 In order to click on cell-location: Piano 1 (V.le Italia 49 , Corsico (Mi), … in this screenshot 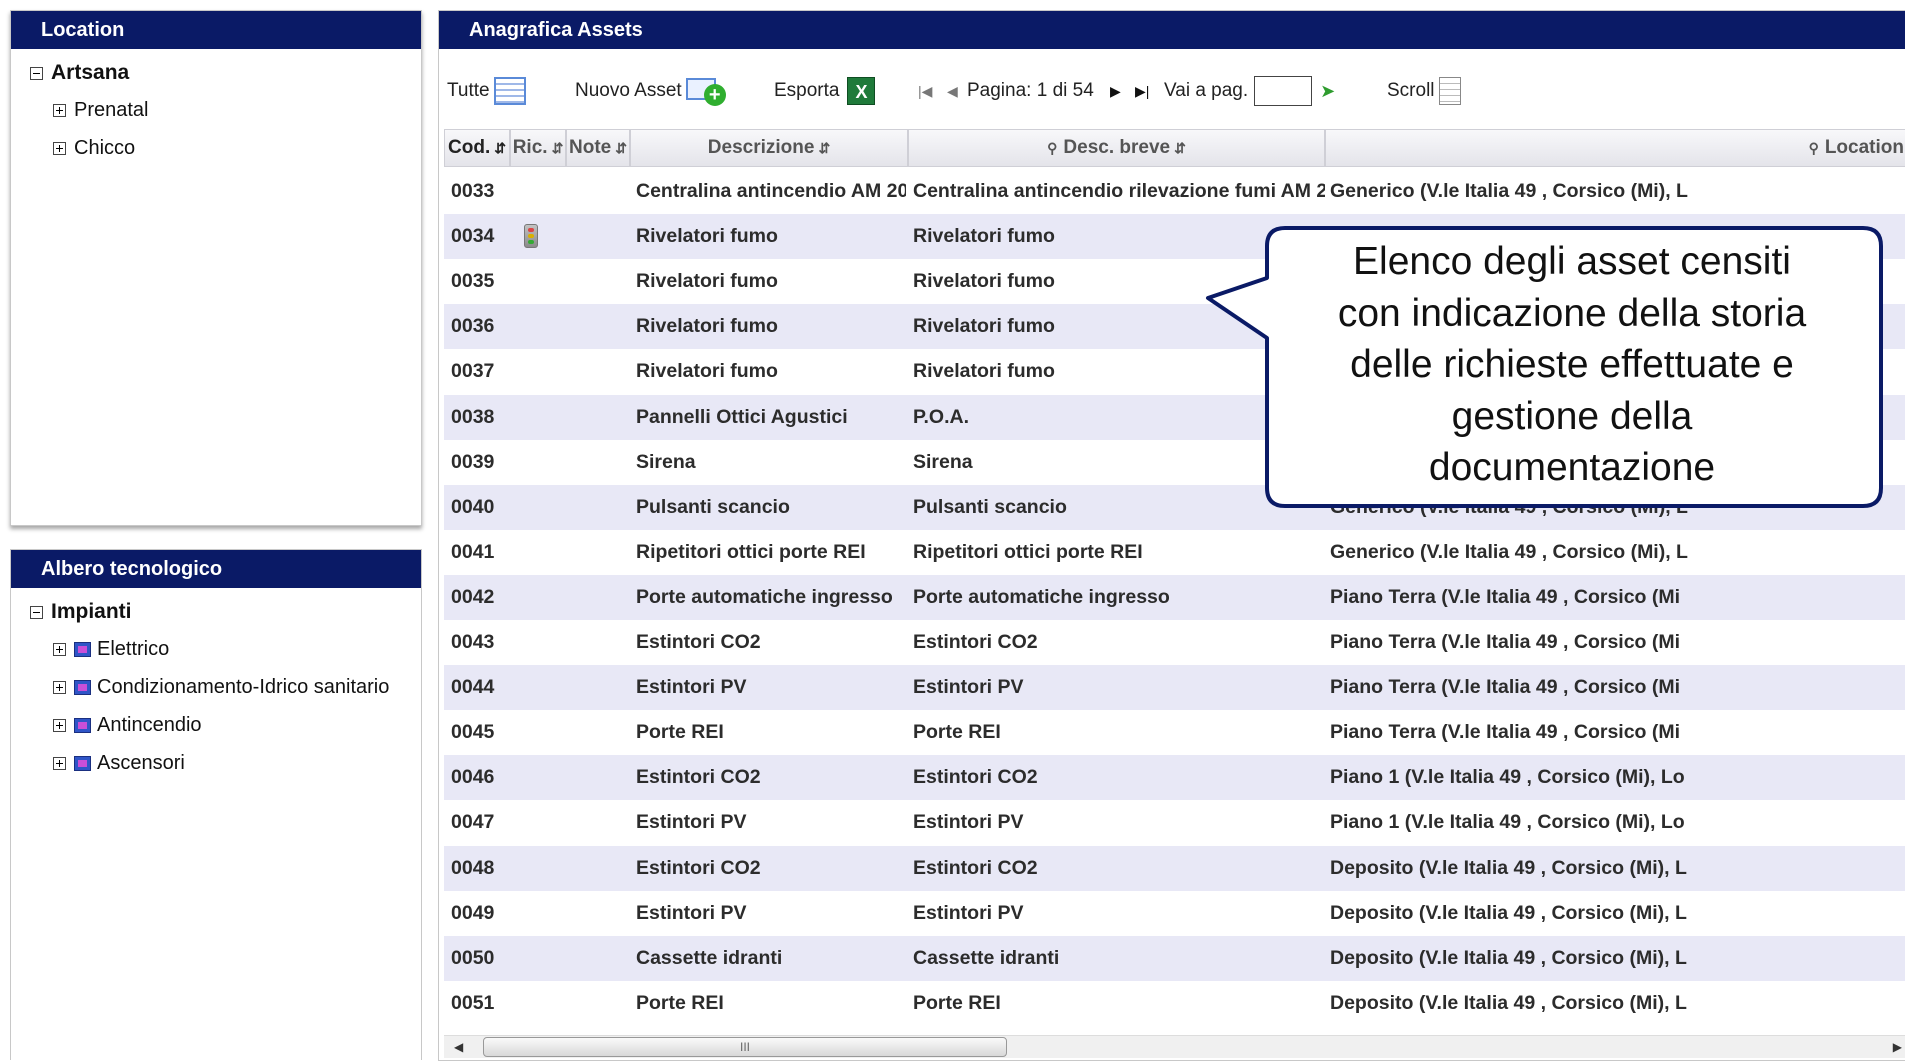, I will do `click(1507, 777)`.